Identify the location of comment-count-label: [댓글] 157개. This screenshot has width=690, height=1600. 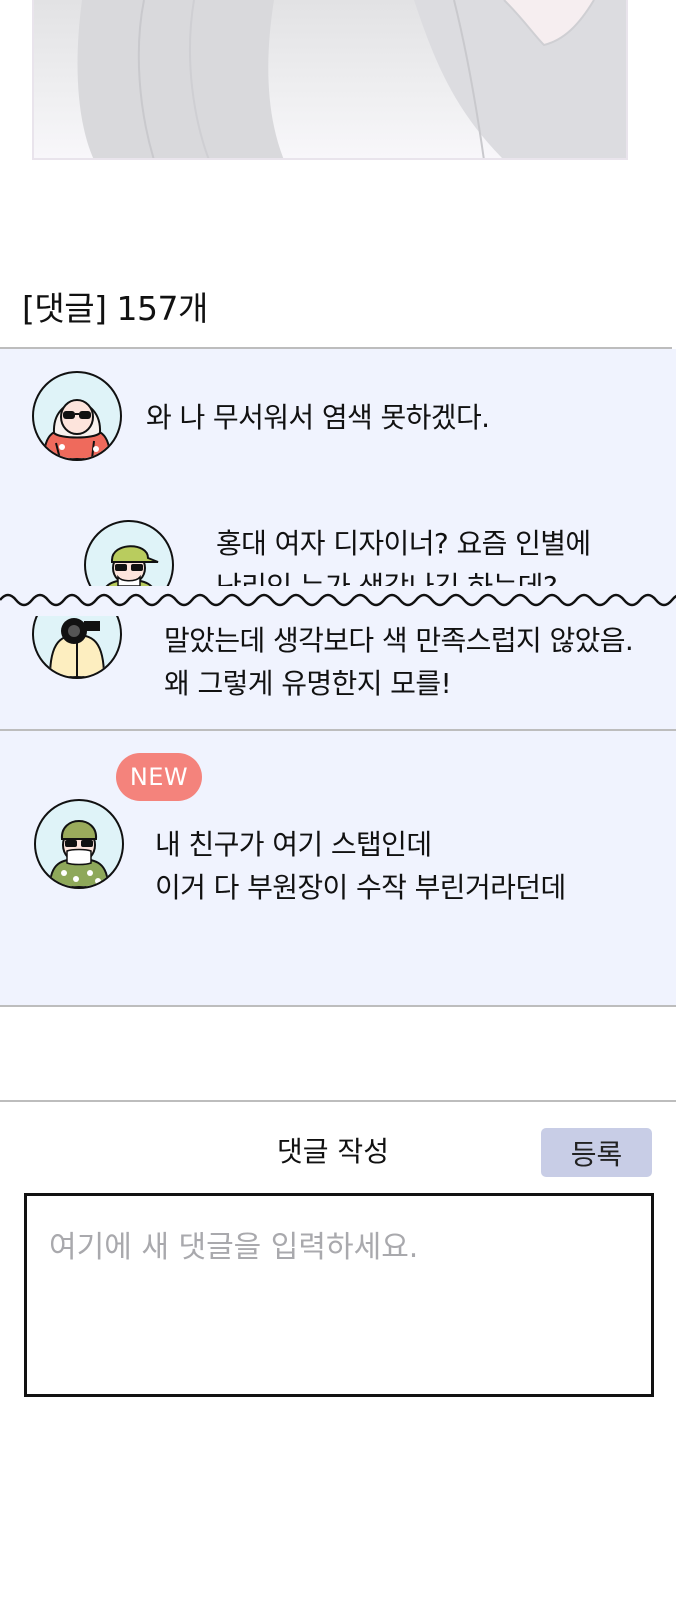
(115, 308).